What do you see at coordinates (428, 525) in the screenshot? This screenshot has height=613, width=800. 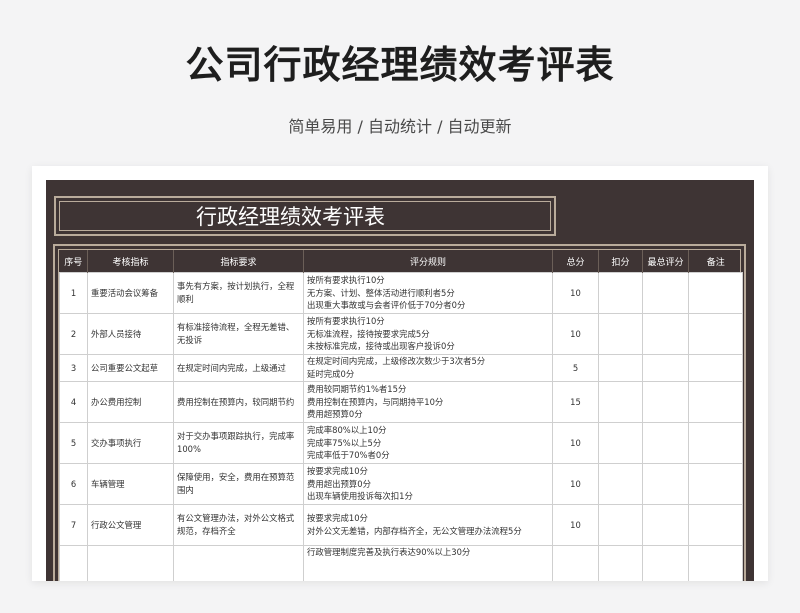 I see `cell-rules: 按要求完成10分 对外公文无差错，内部存档齐全，无公文管理办法流程5分` at bounding box center [428, 525].